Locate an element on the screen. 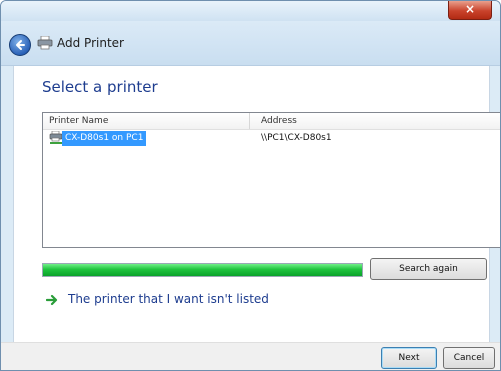  printer-not-listed-link: The printer that I want isn't listed is located at coordinates (168, 299).